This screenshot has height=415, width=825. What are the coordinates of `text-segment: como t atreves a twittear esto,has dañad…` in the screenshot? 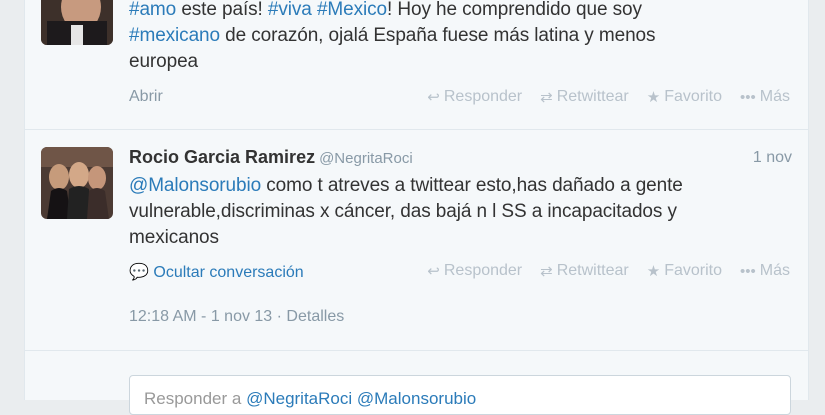 It's located at (472, 185).